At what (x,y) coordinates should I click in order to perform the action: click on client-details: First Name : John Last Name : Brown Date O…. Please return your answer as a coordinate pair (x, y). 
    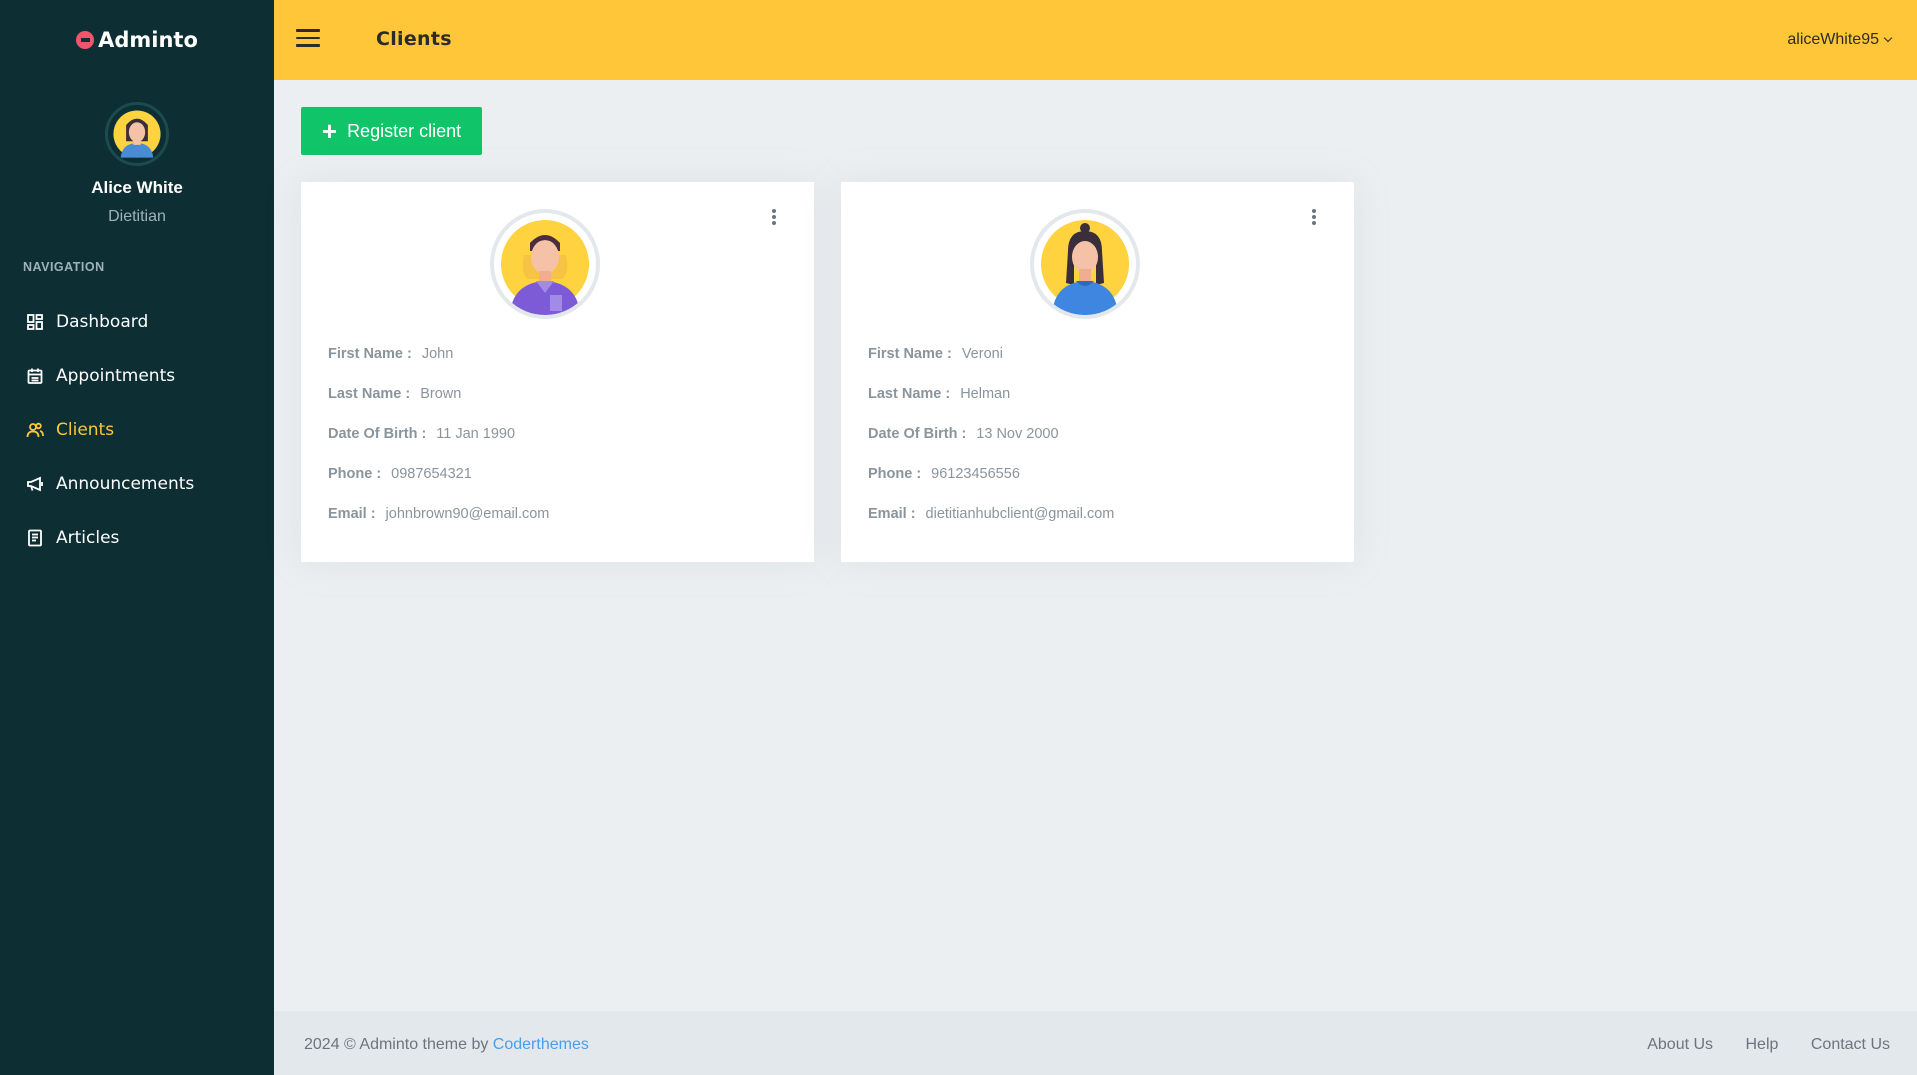
    Looking at the image, I should click on (438, 434).